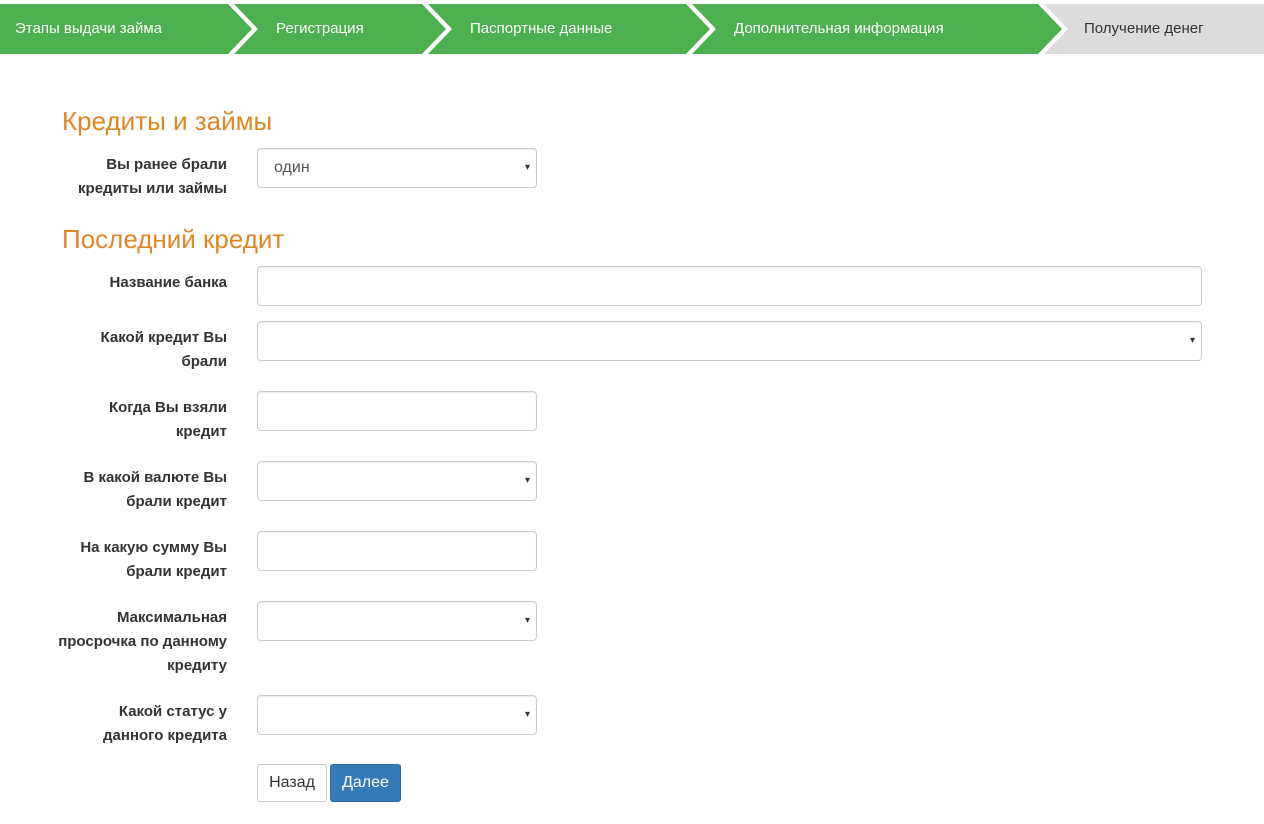 The width and height of the screenshot is (1264, 824). I want to click on previous-credits-select: один ▾, so click(397, 168).